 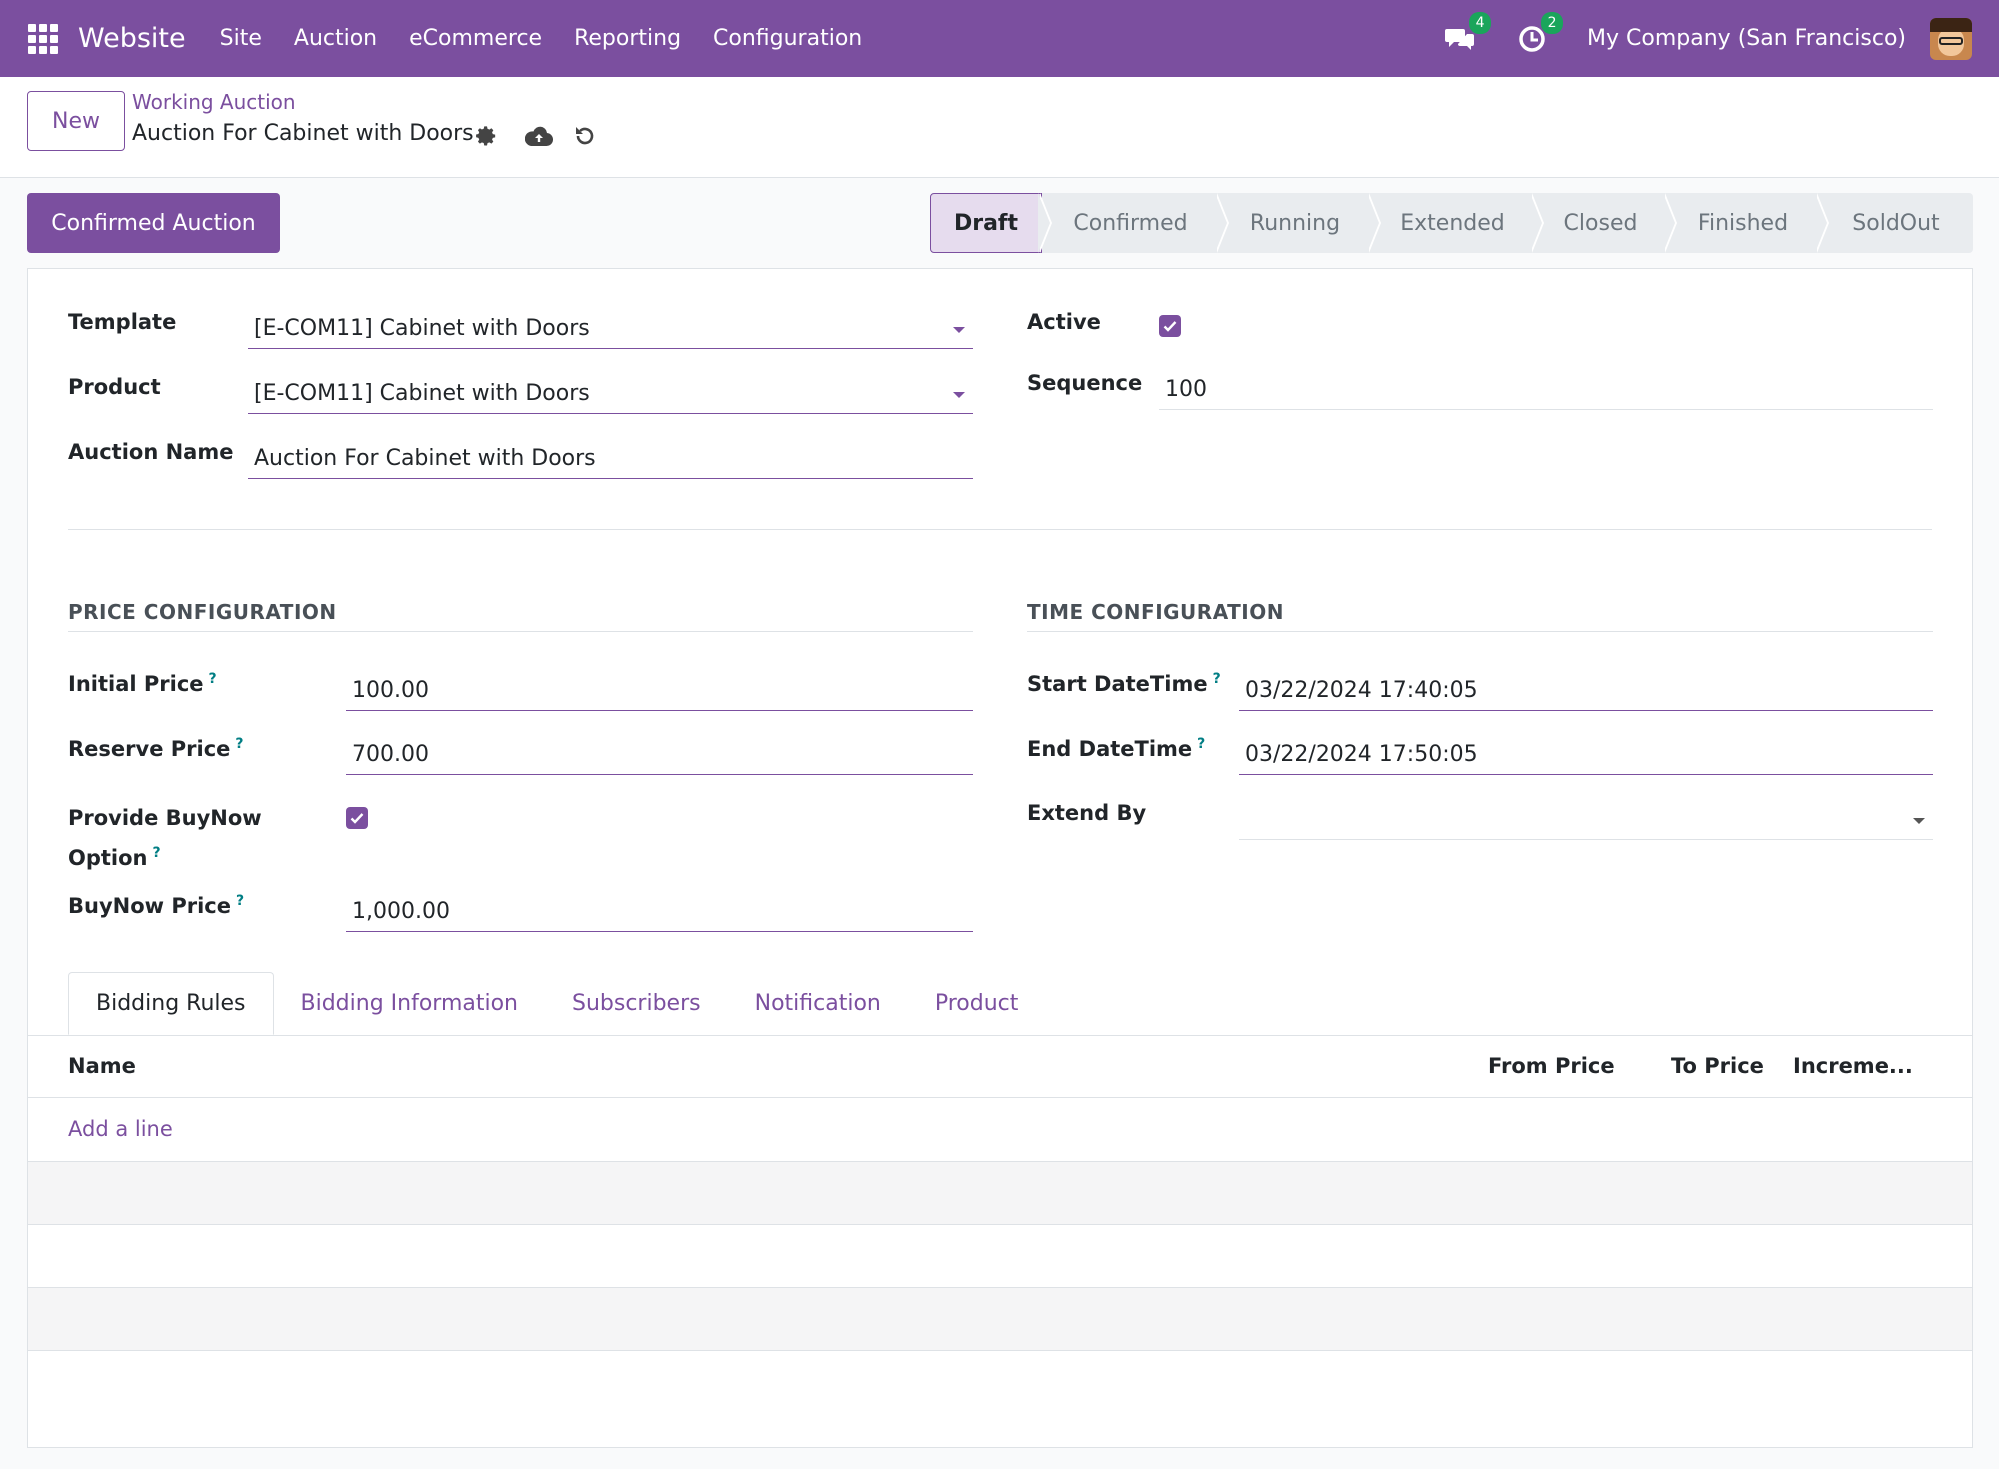 What do you see at coordinates (165, 818) in the screenshot?
I see `buynow-option-label-line1: Provide BuyNow` at bounding box center [165, 818].